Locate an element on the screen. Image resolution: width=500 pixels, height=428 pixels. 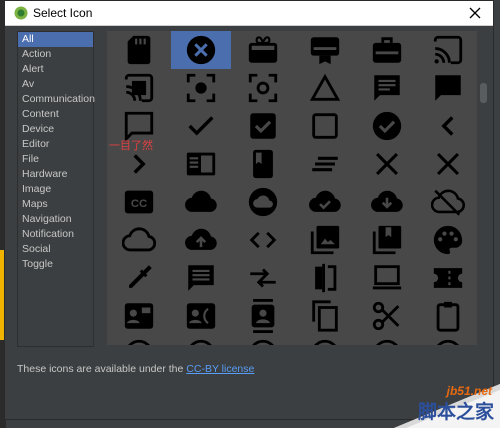
comment-icon is located at coordinates (201, 278).